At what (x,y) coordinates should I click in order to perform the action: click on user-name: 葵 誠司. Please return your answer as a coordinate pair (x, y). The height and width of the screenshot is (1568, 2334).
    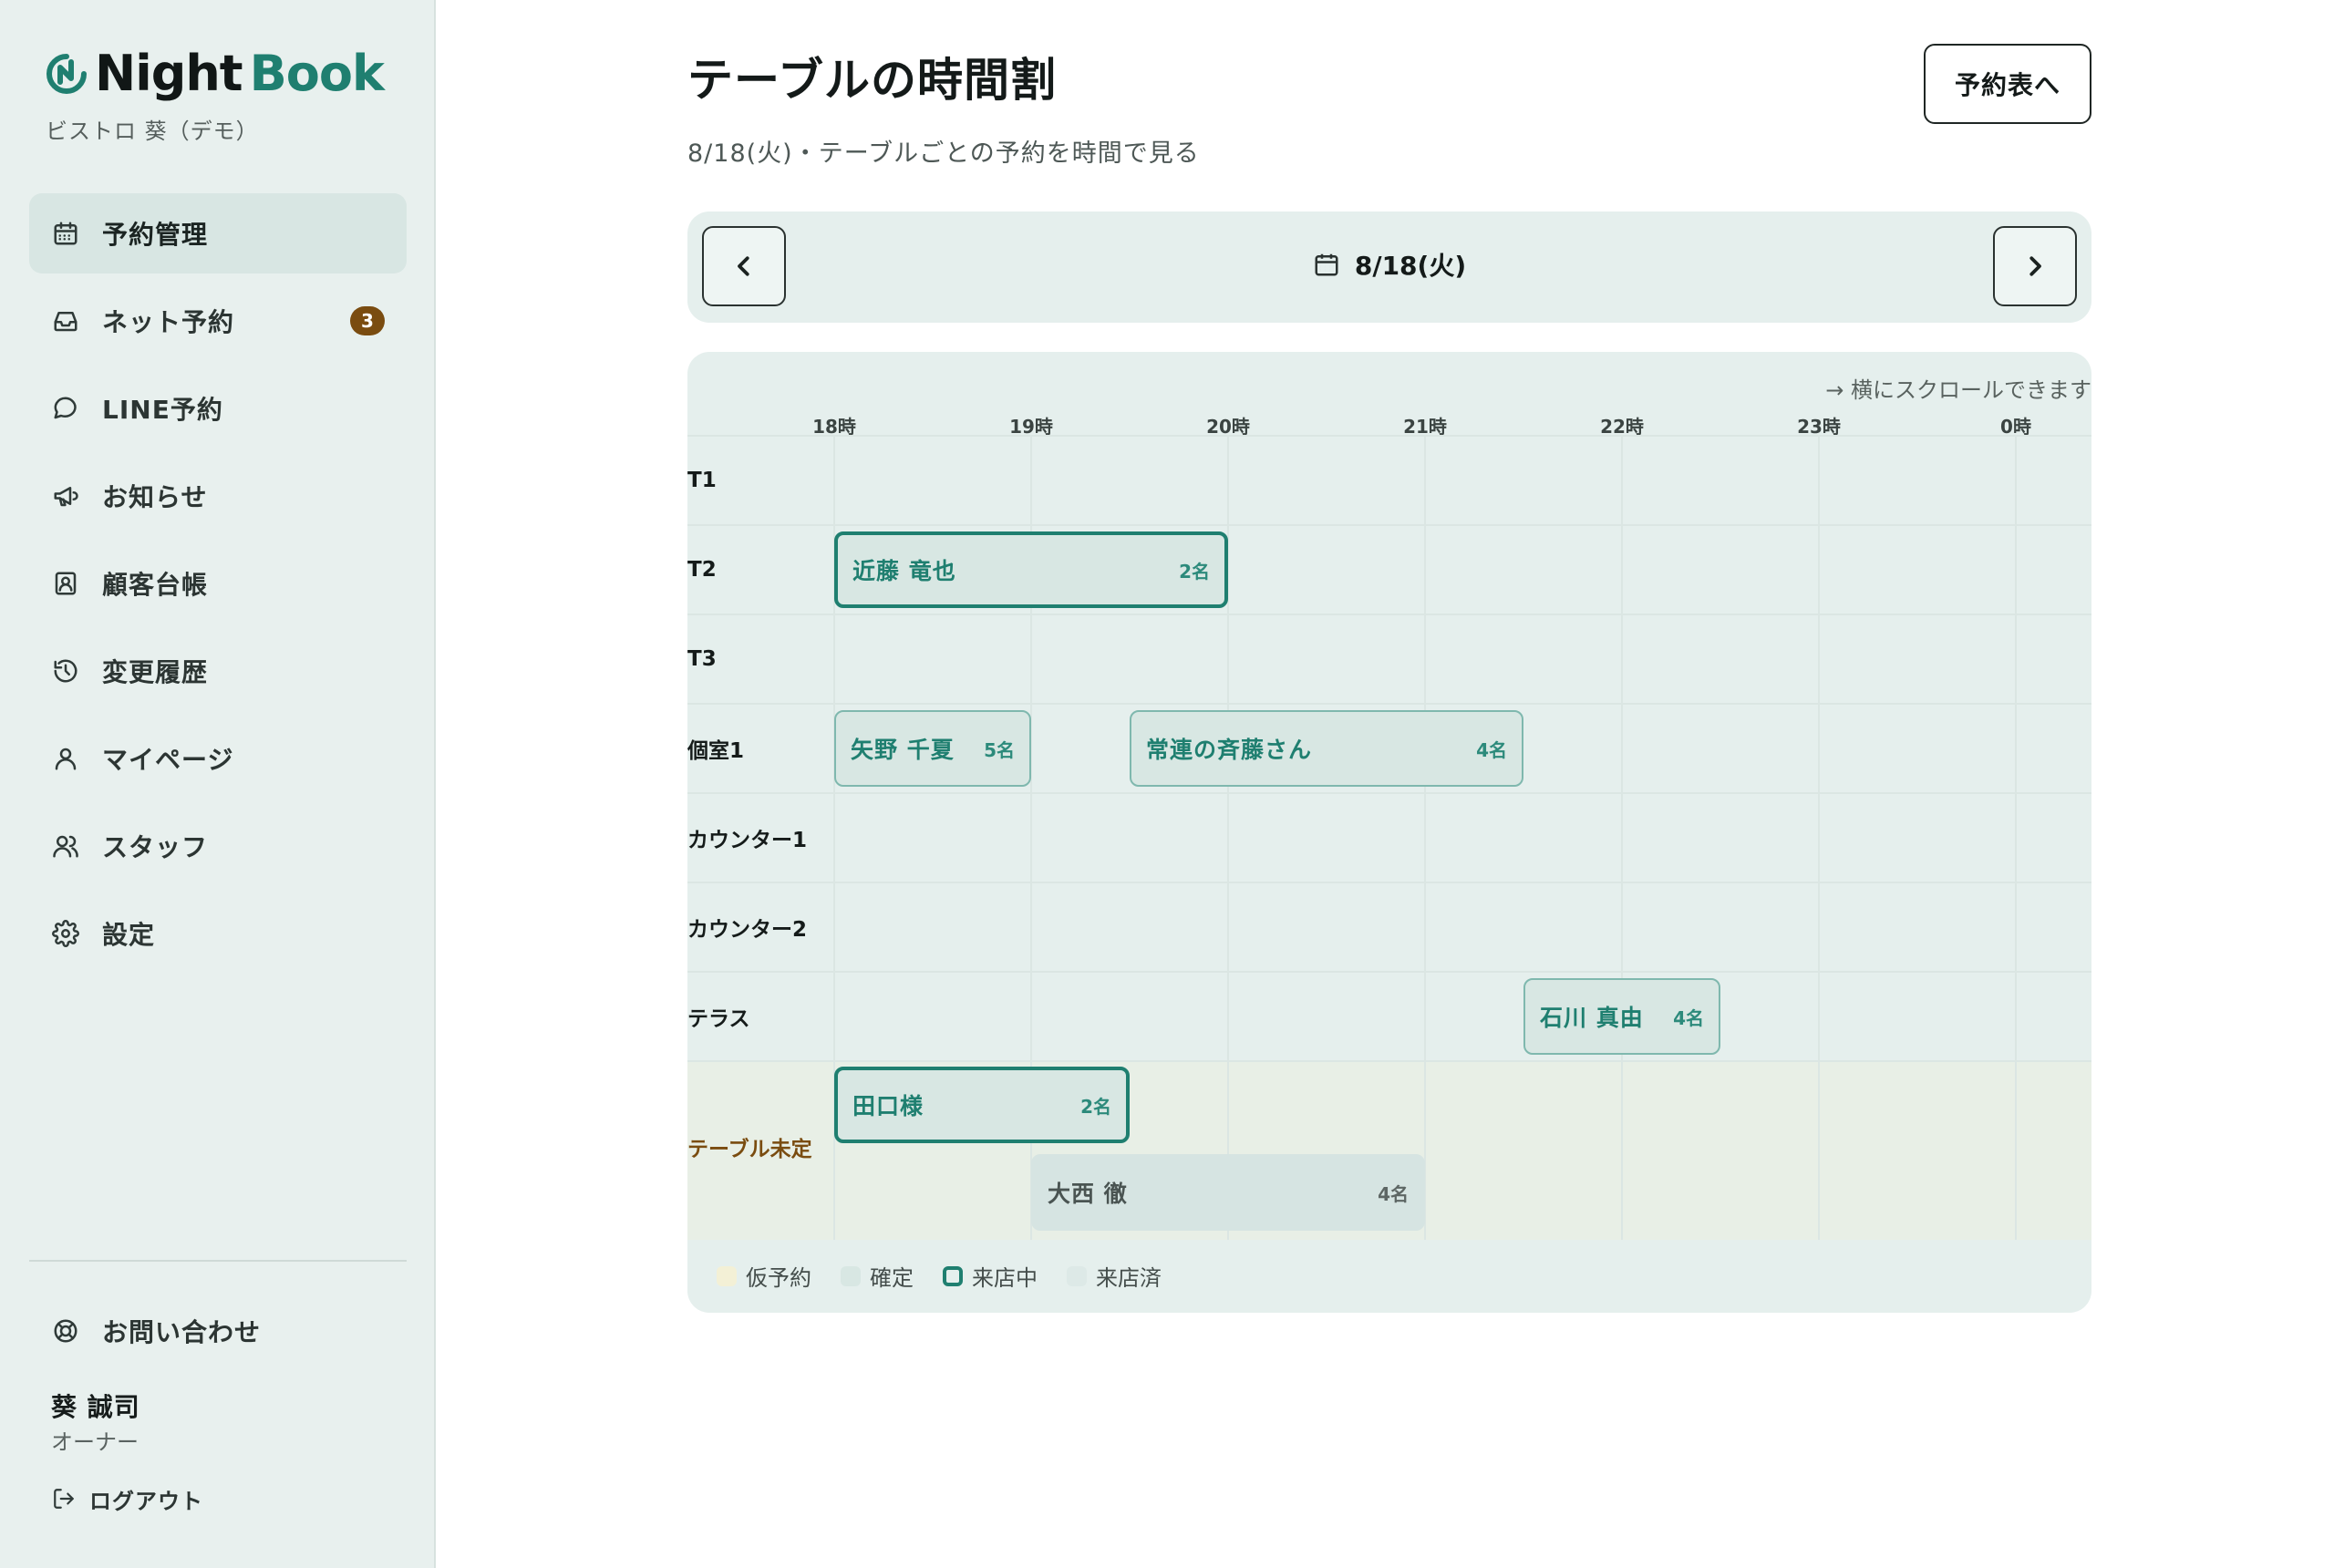
    Looking at the image, I should click on (95, 1407).